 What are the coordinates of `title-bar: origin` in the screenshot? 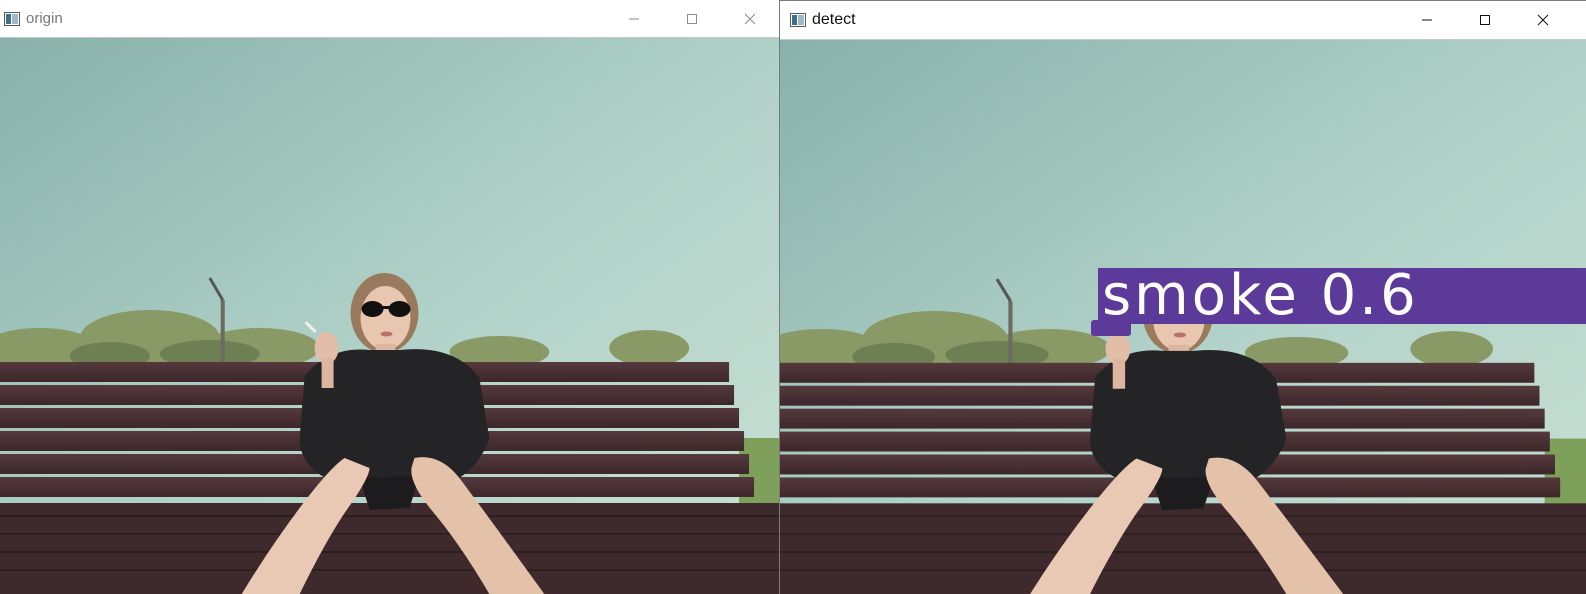 It's located at (389, 19).